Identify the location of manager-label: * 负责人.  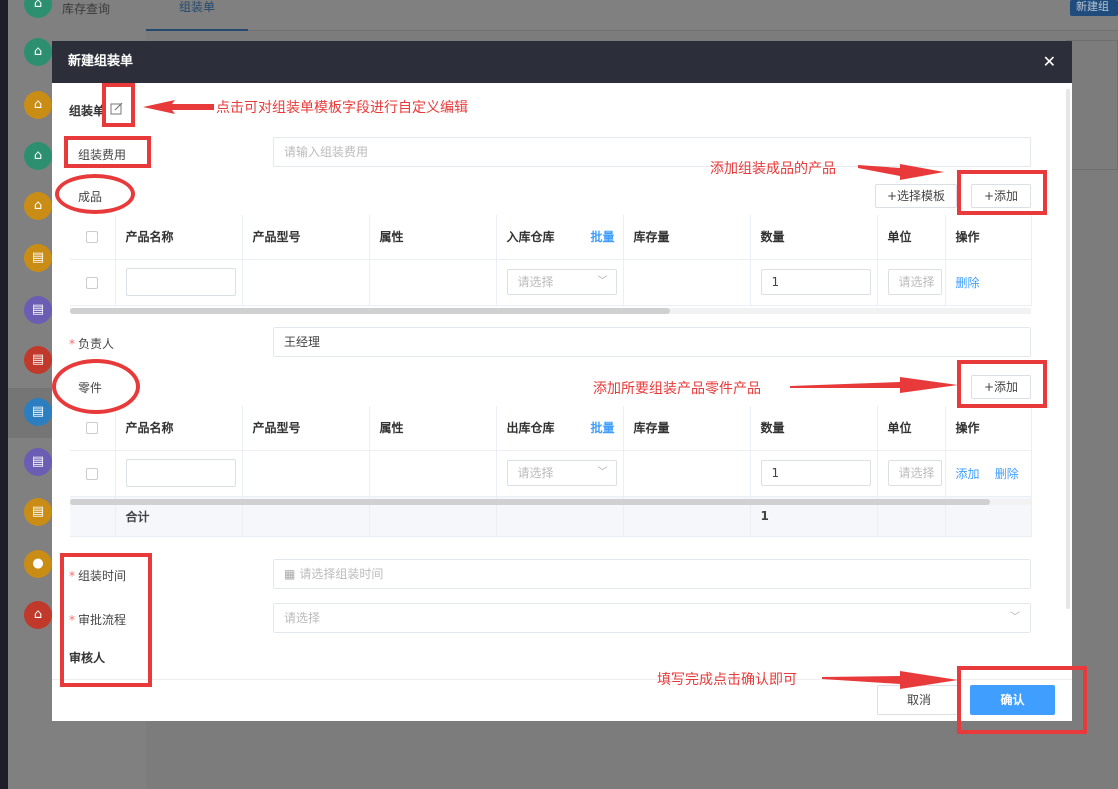
(92, 344).